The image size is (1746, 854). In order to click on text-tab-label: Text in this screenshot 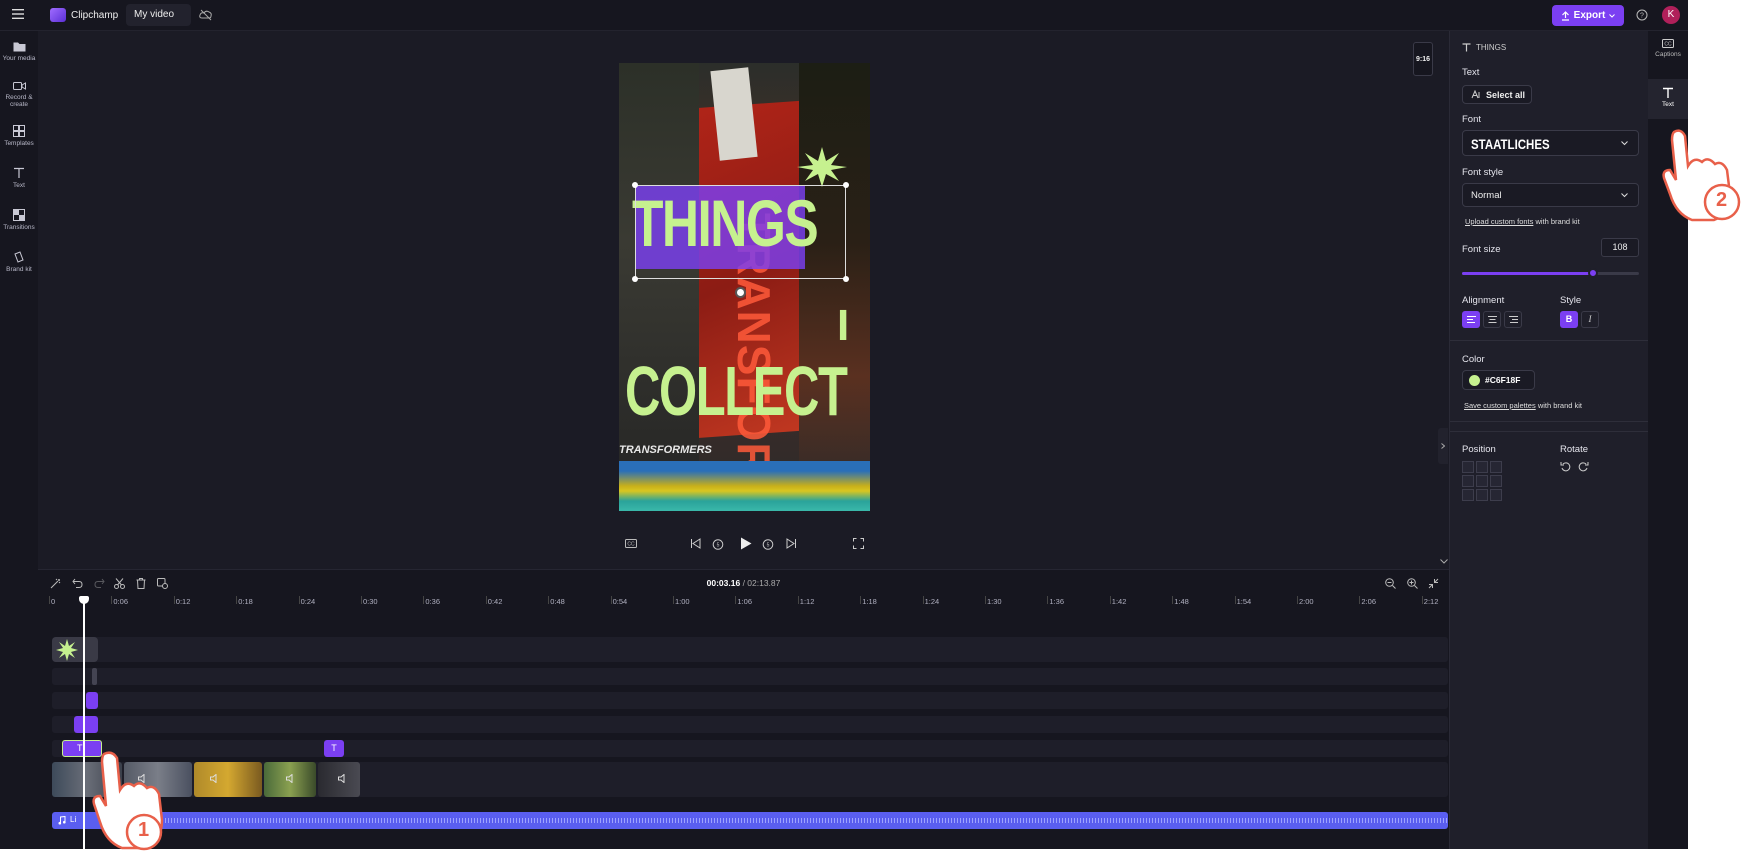, I will do `click(1668, 104)`.